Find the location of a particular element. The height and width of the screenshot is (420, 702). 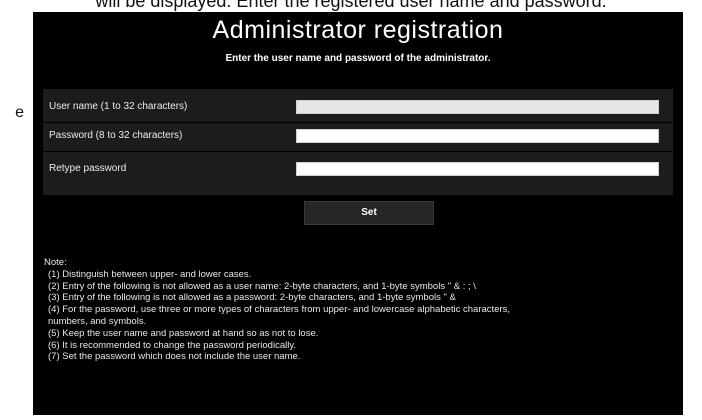

row-divider is located at coordinates (358, 151).